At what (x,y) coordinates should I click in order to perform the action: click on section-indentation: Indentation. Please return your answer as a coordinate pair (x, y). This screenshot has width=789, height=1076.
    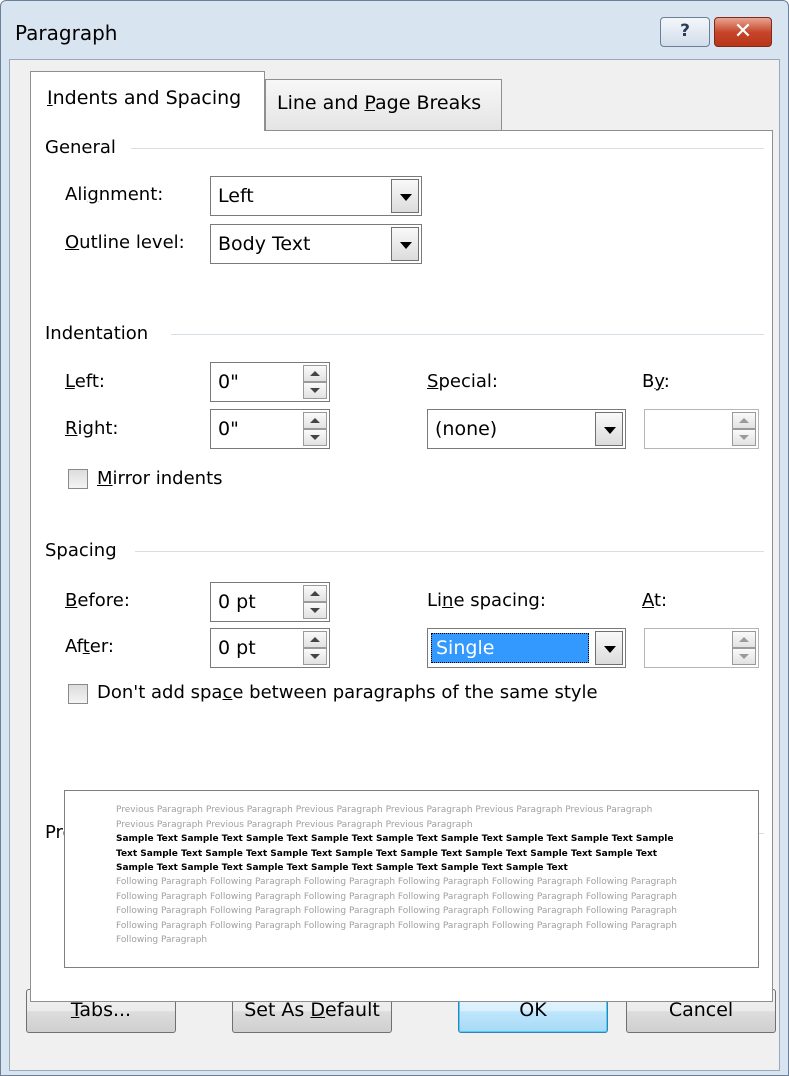
    Looking at the image, I should click on (101, 333).